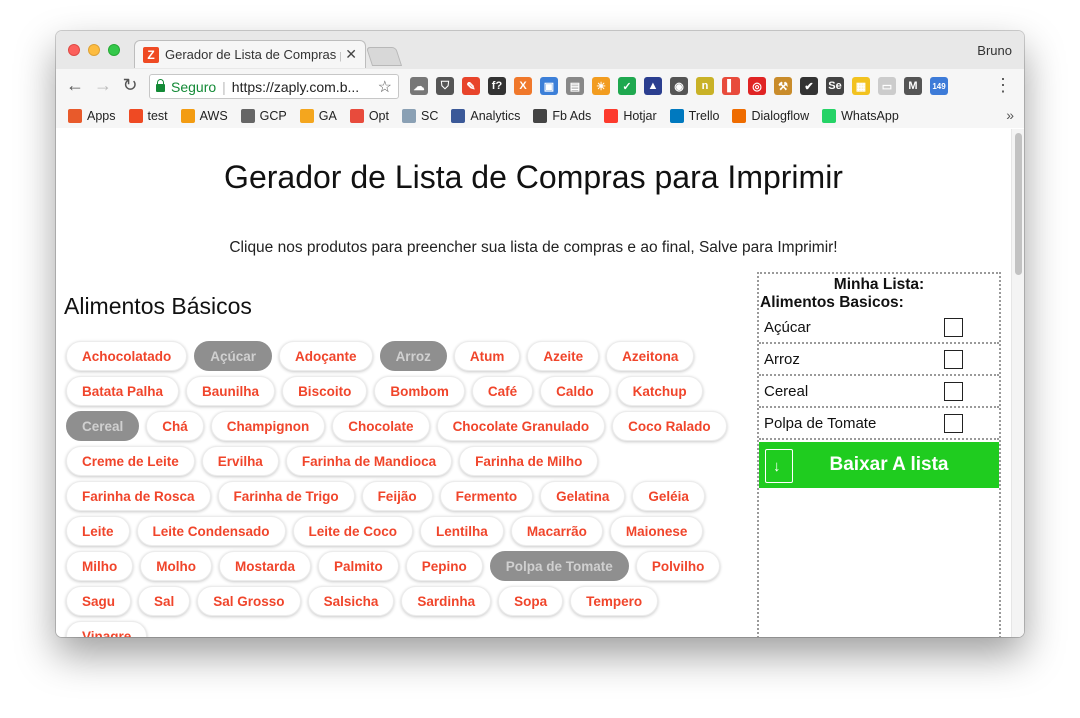  I want to click on product-chip: Bombom, so click(419, 391).